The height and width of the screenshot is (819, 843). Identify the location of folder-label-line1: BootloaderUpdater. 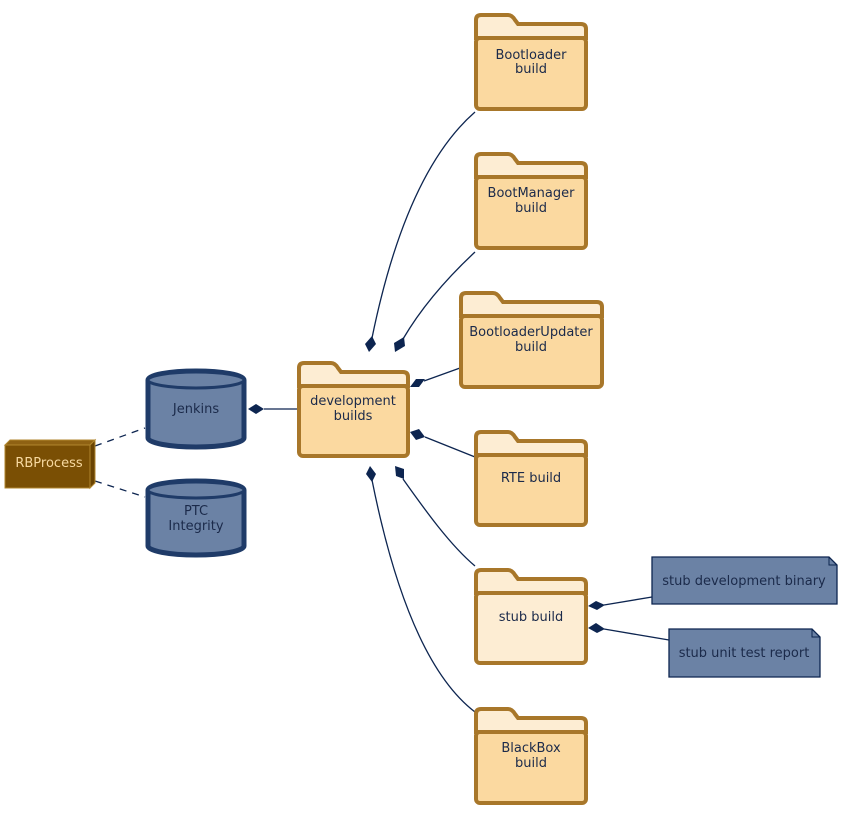
(531, 332).